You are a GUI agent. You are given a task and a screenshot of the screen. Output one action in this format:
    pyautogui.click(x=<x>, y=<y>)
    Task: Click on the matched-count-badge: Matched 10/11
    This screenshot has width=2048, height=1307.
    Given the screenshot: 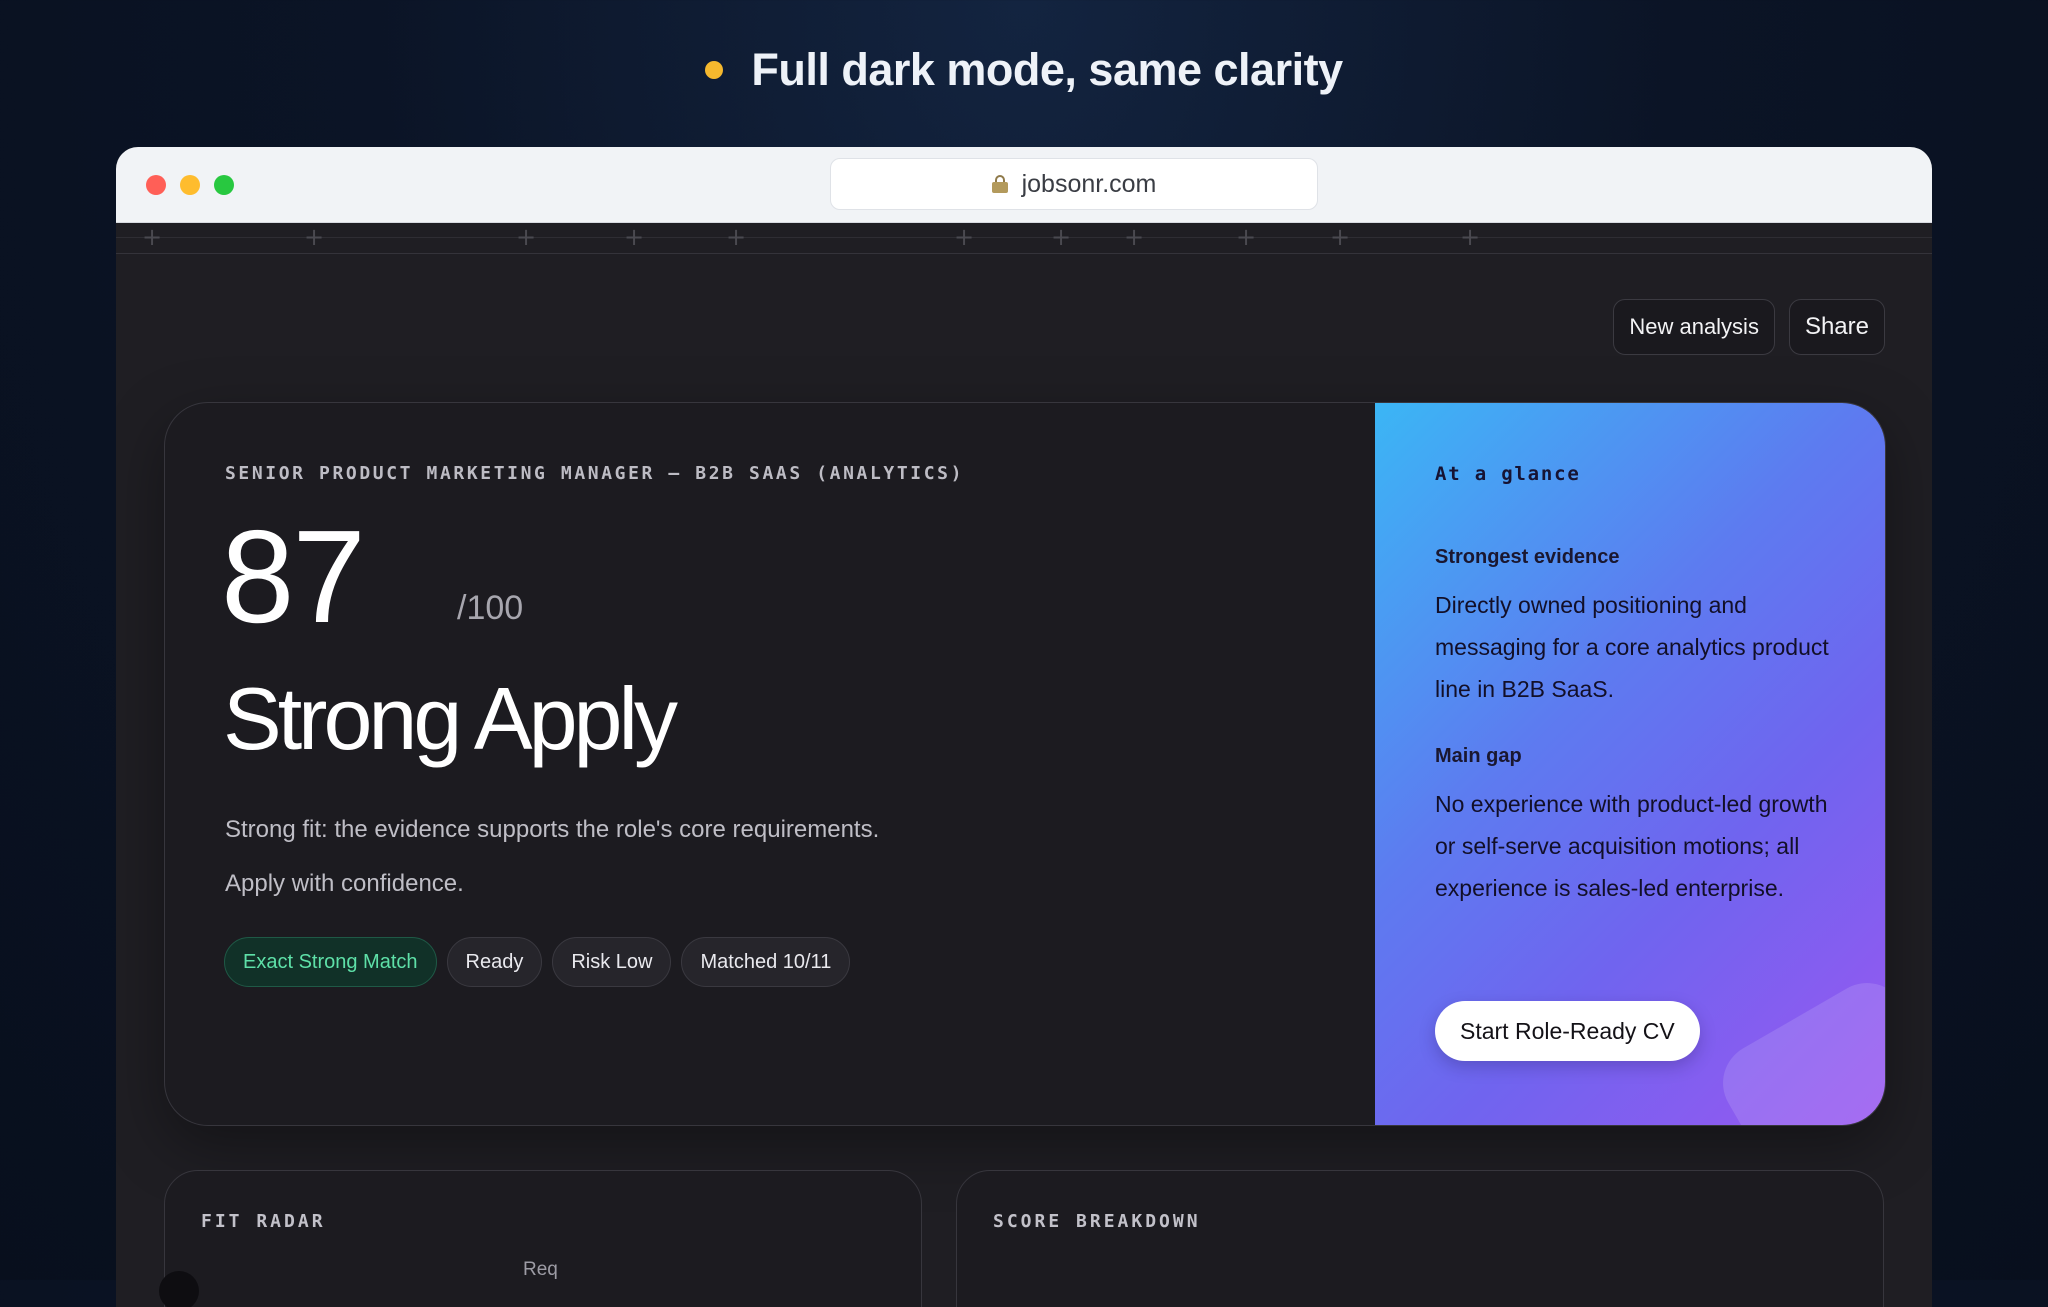 What is the action you would take?
    pyautogui.click(x=766, y=962)
    